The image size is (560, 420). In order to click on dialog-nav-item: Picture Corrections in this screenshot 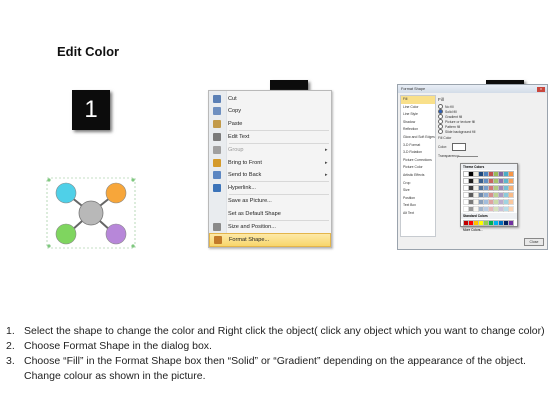, I will do `click(418, 161)`.